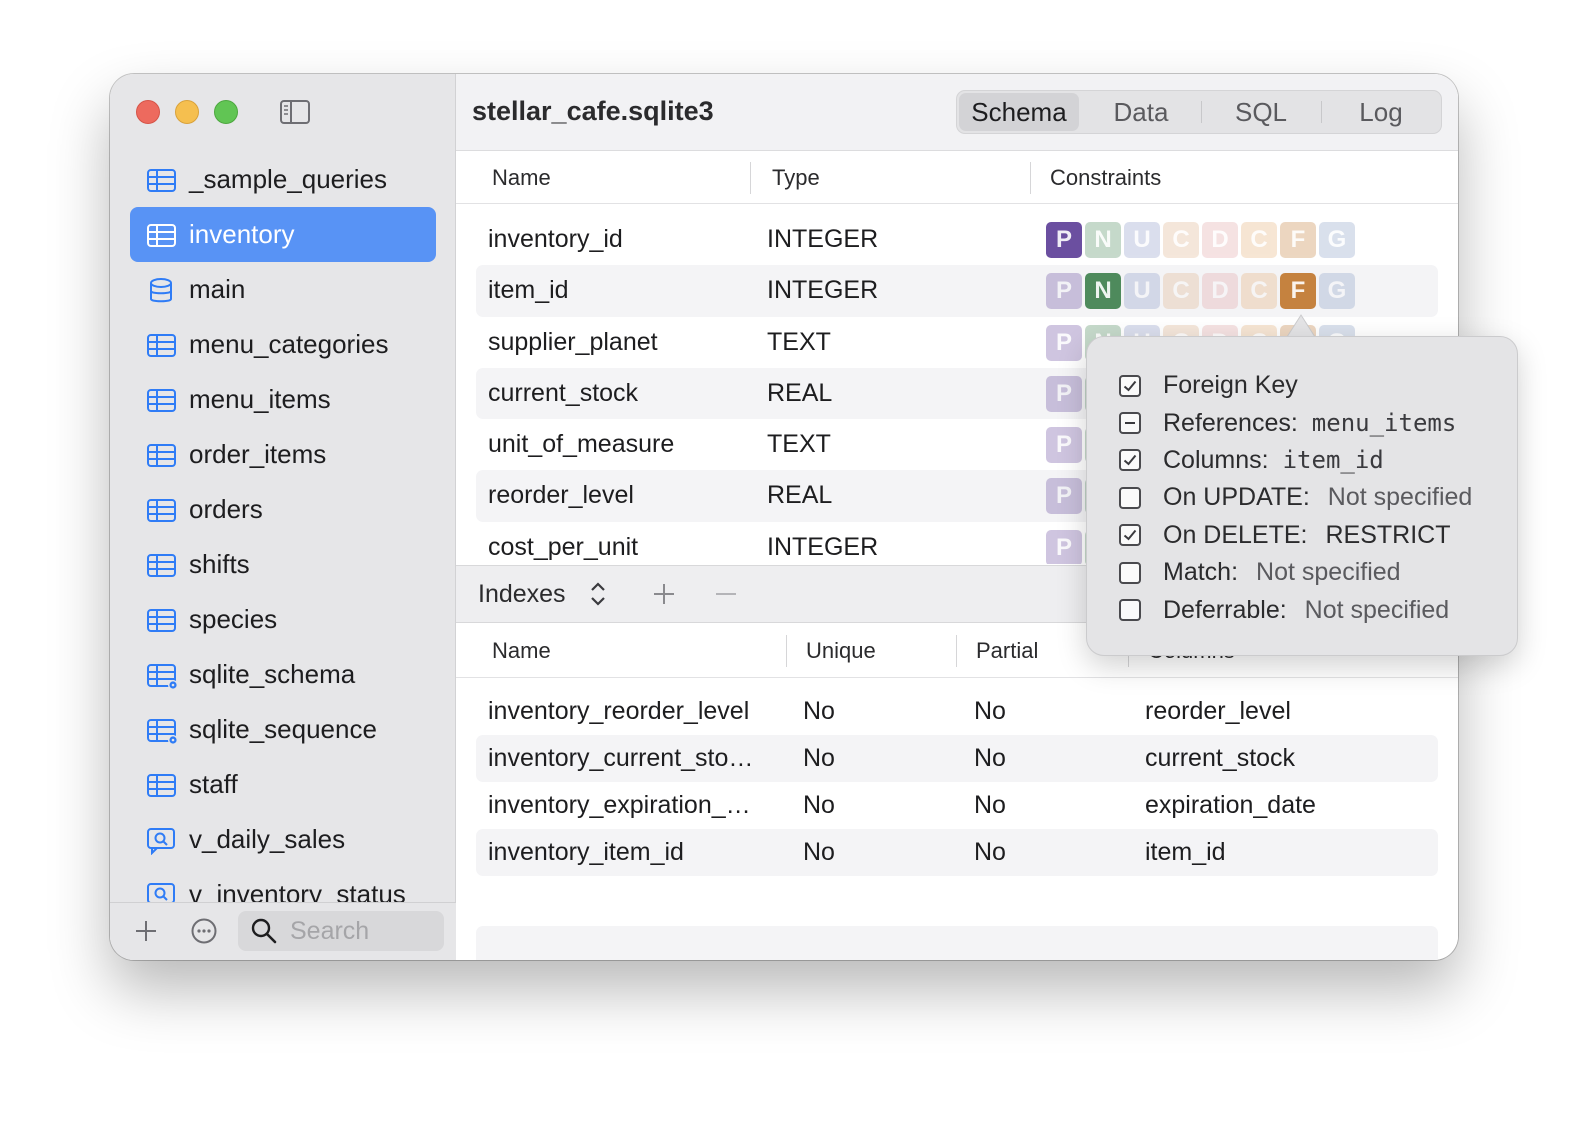 The image size is (1594, 1124). What do you see at coordinates (1388, 534) in the screenshot?
I see `popover-value: RESTRICT` at bounding box center [1388, 534].